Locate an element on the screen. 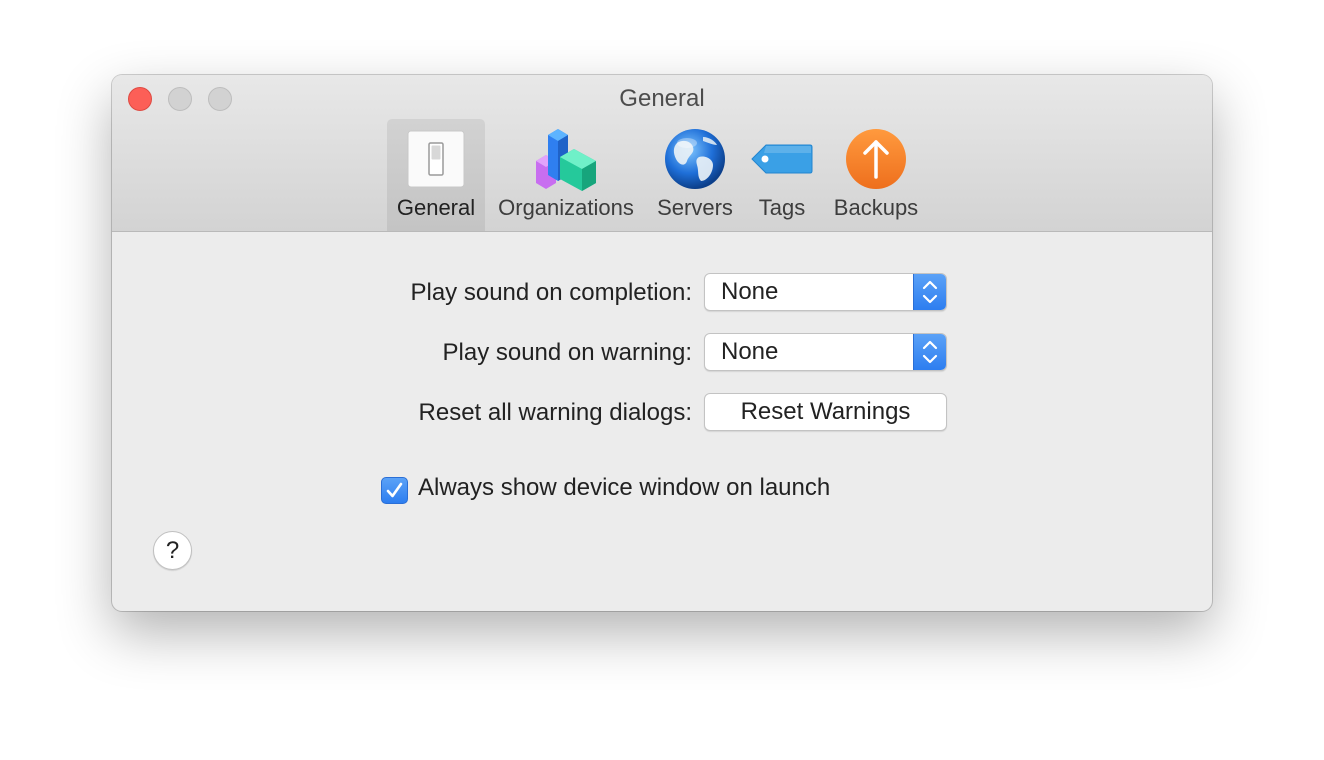 This screenshot has width=1324, height=760. window-title: General is located at coordinates (662, 98).